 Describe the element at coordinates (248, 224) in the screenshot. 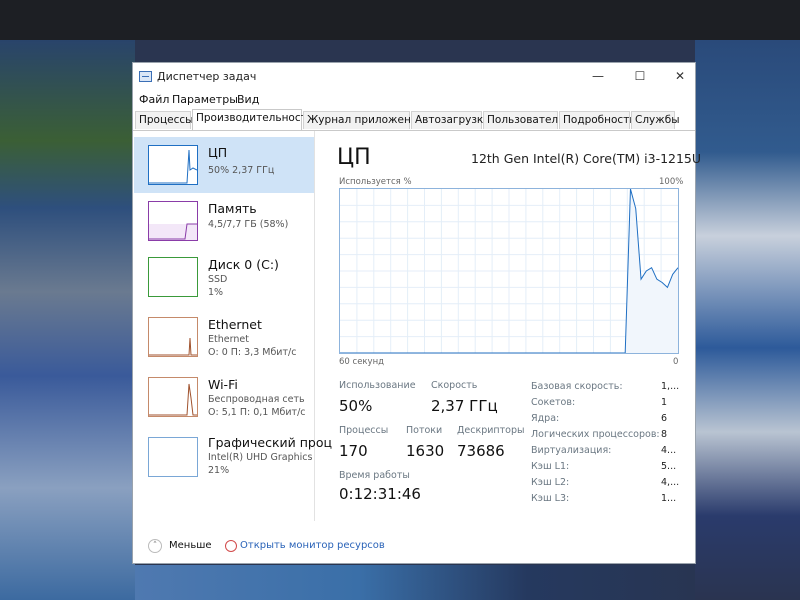

I see `sidebar-sub-memory: 4,5/7,7 ГБ (58%)` at that location.